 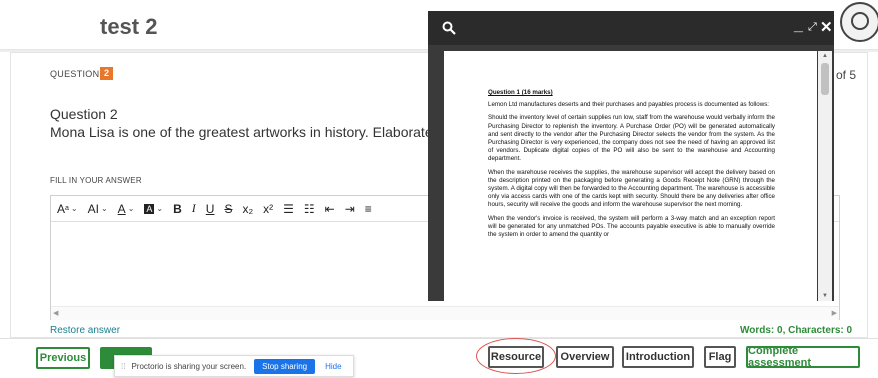 What do you see at coordinates (658, 357) in the screenshot?
I see `introduction-button: Introduction` at bounding box center [658, 357].